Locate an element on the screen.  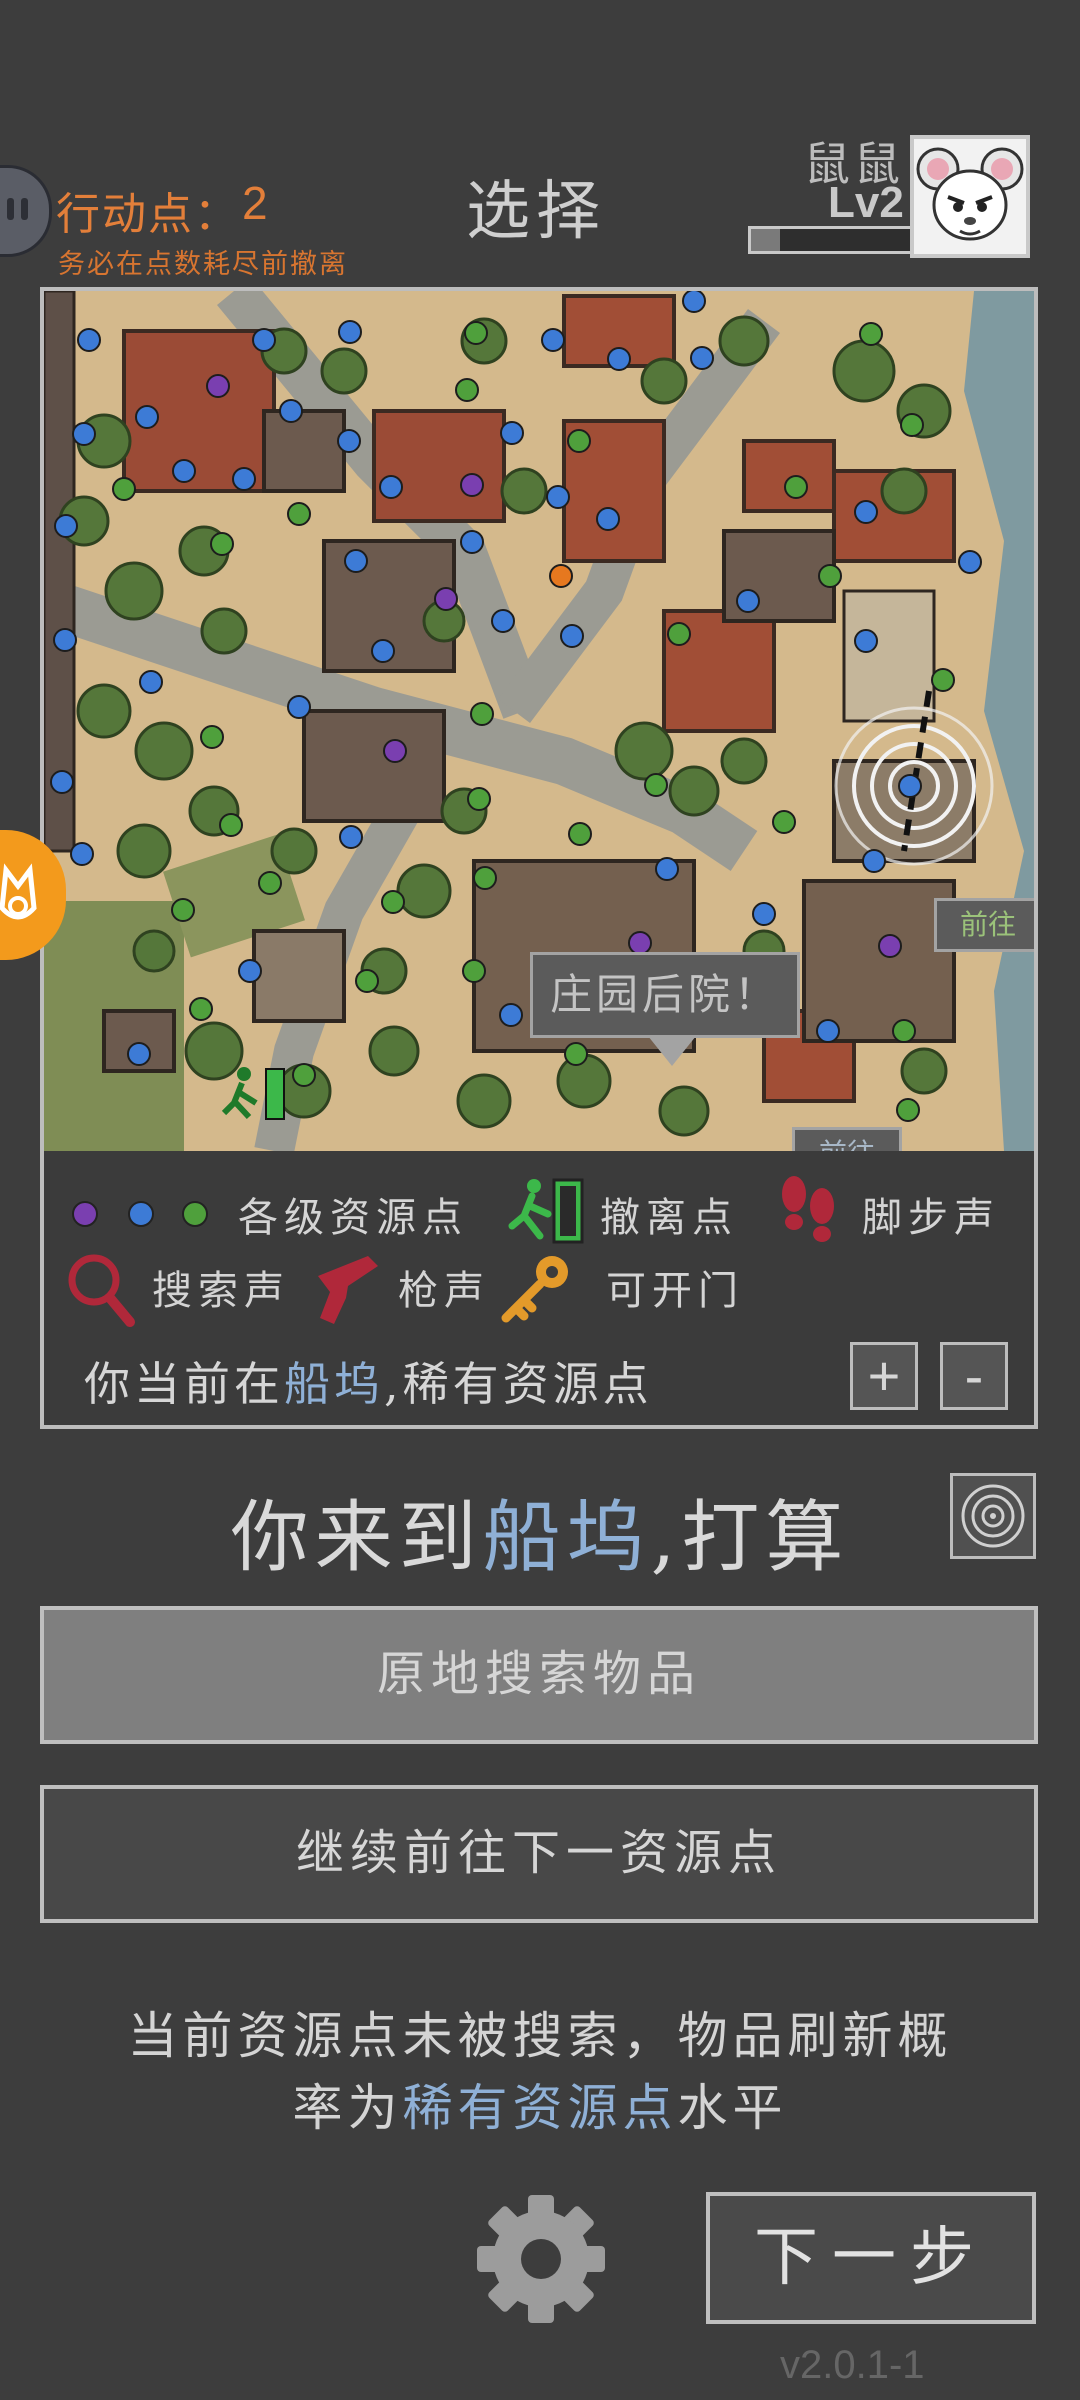
status-line-2-prefix: 率为 is located at coordinates (347, 2108).